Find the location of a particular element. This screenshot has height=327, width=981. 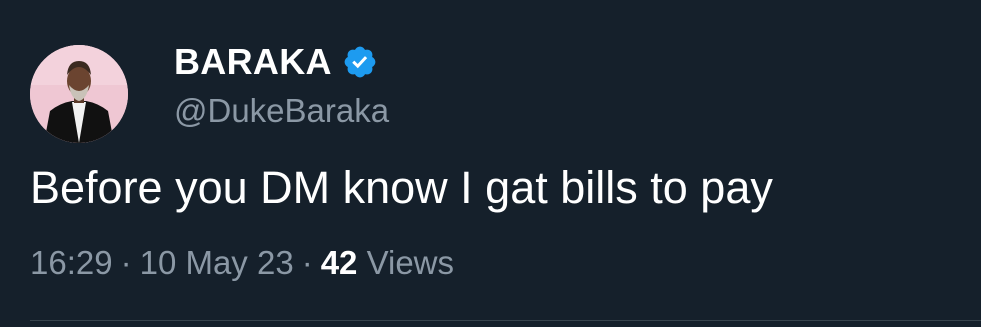

author-display-name: BARAKA is located at coordinates (253, 62).